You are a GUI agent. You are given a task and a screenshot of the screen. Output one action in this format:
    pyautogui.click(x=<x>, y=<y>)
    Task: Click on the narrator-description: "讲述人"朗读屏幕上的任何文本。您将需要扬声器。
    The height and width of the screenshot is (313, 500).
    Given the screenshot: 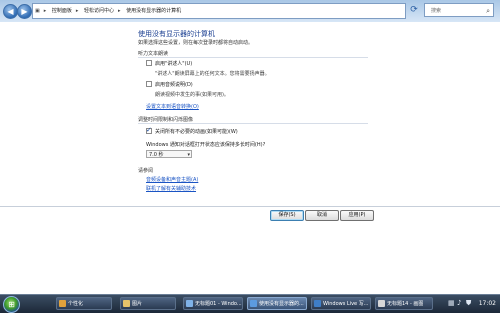 What is the action you would take?
    pyautogui.click(x=212, y=74)
    